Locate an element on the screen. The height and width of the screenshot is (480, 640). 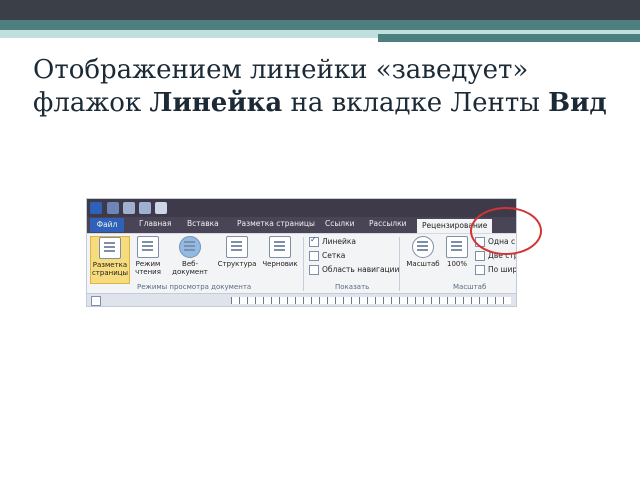
page-100-icon is located at coordinates (457, 247).